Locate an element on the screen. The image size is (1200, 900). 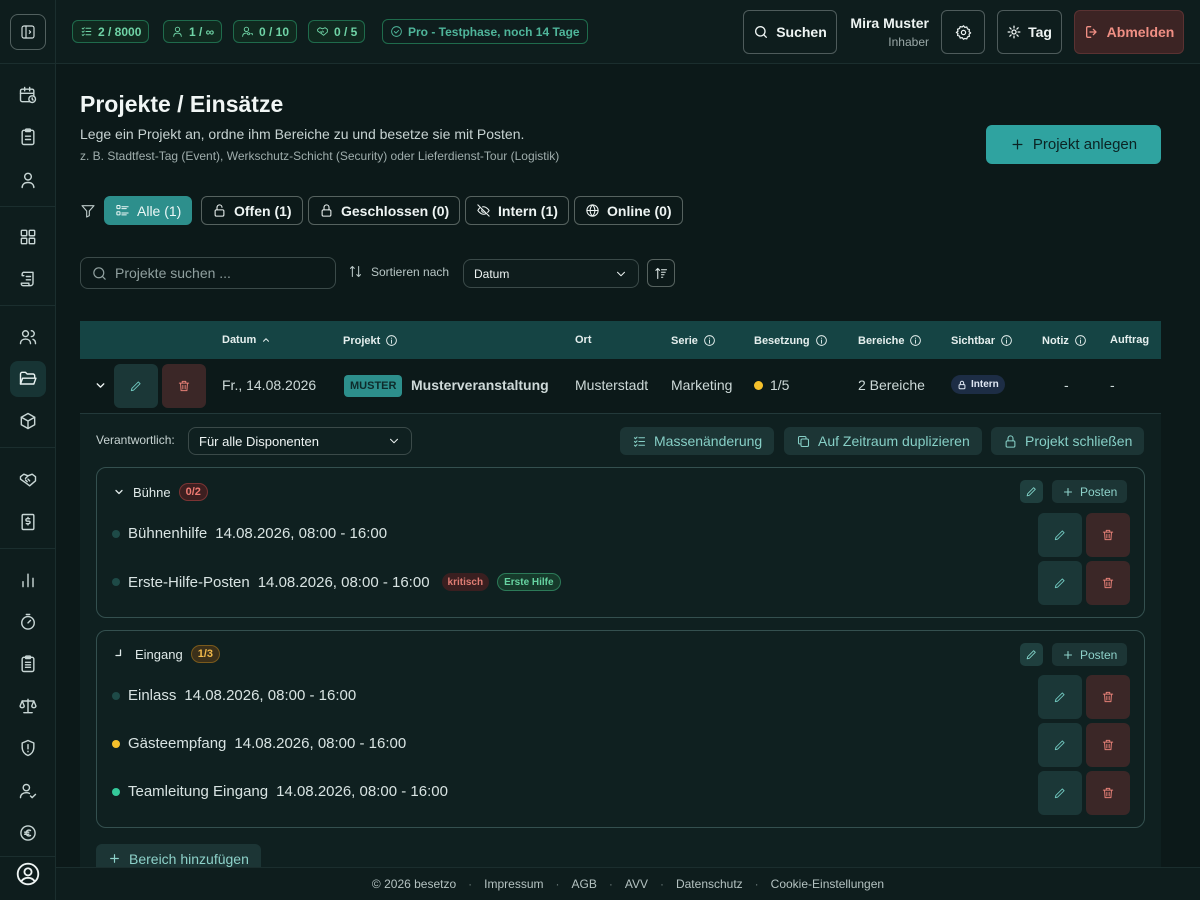
logout-button: Abmelden is located at coordinates (1129, 32).